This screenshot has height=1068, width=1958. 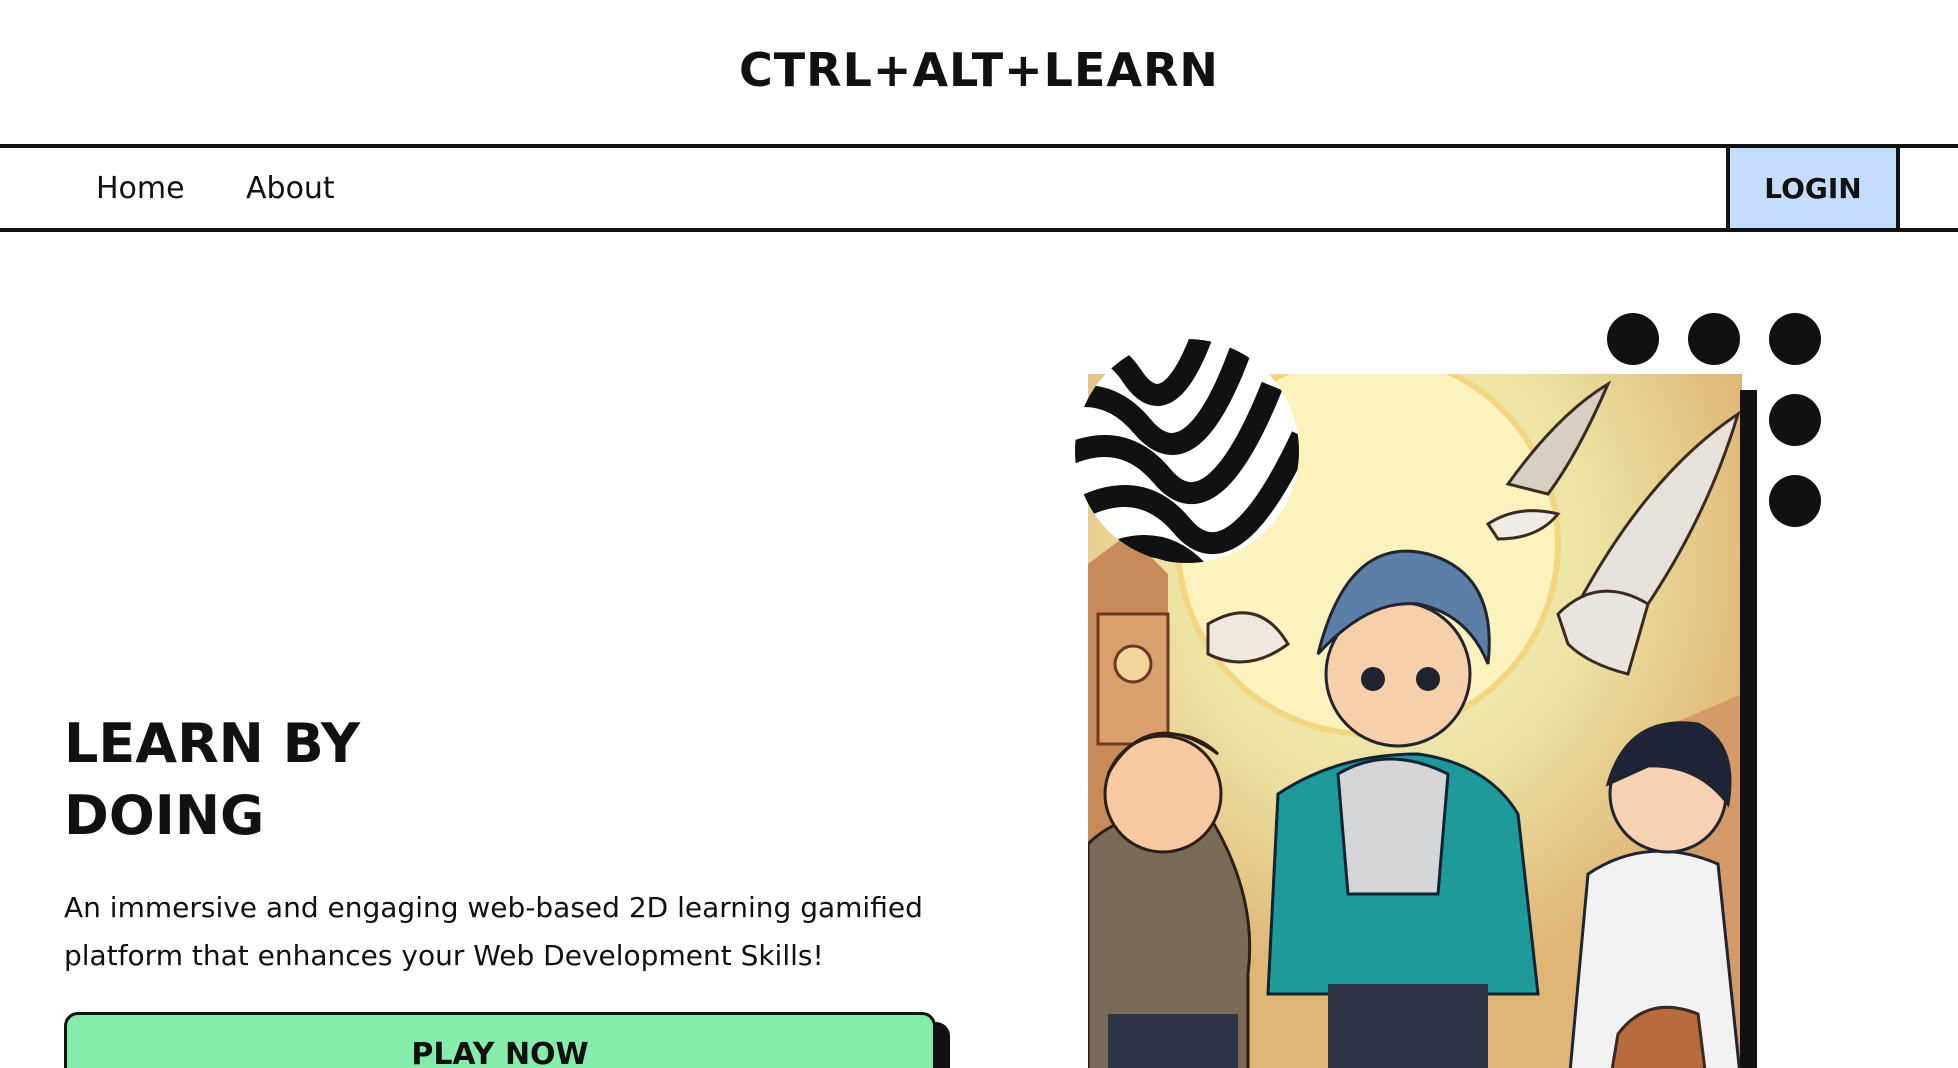 What do you see at coordinates (979, 188) in the screenshot?
I see `navbar: Home About LOGIN` at bounding box center [979, 188].